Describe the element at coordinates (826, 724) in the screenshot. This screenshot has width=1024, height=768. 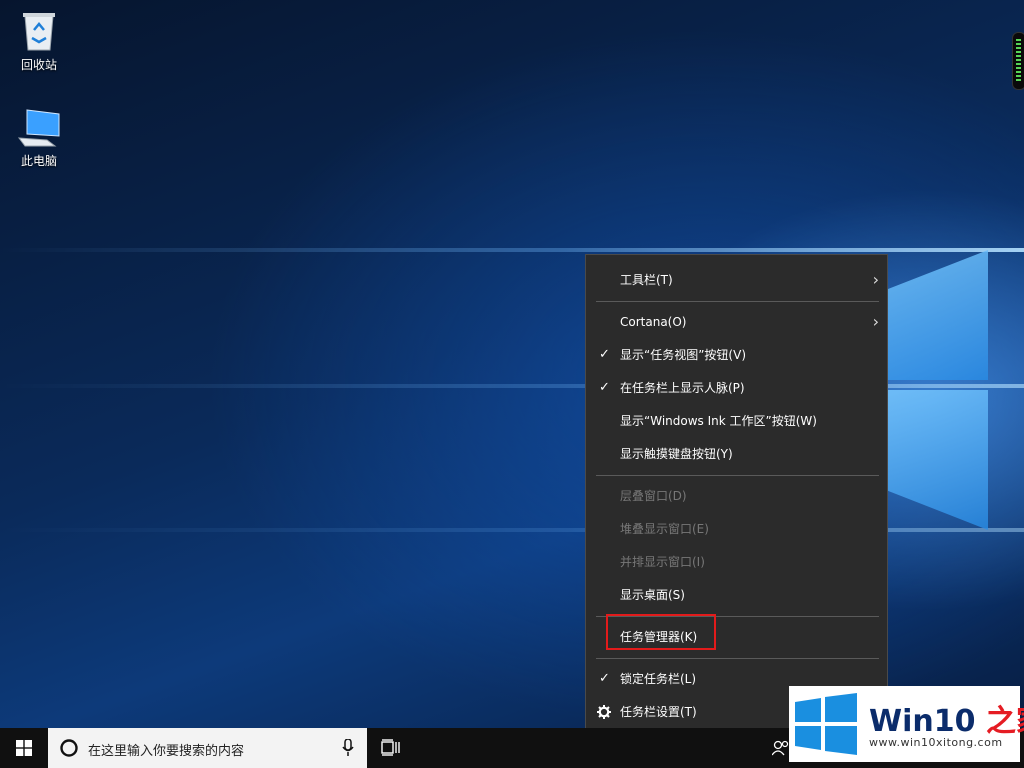
I see `windows-logo-icon` at that location.